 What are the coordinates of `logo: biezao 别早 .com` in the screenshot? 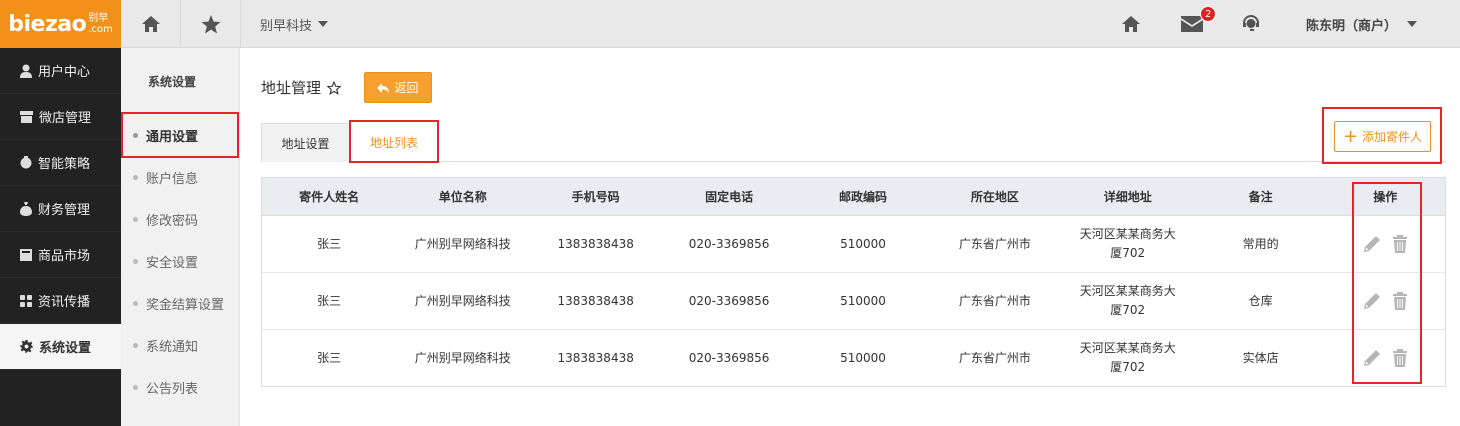 It's located at (60, 24).